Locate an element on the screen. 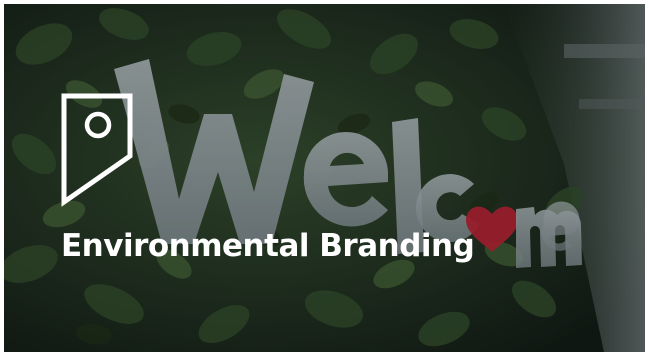 This screenshot has height=356, width=649. tag-icon is located at coordinates (97, 150).